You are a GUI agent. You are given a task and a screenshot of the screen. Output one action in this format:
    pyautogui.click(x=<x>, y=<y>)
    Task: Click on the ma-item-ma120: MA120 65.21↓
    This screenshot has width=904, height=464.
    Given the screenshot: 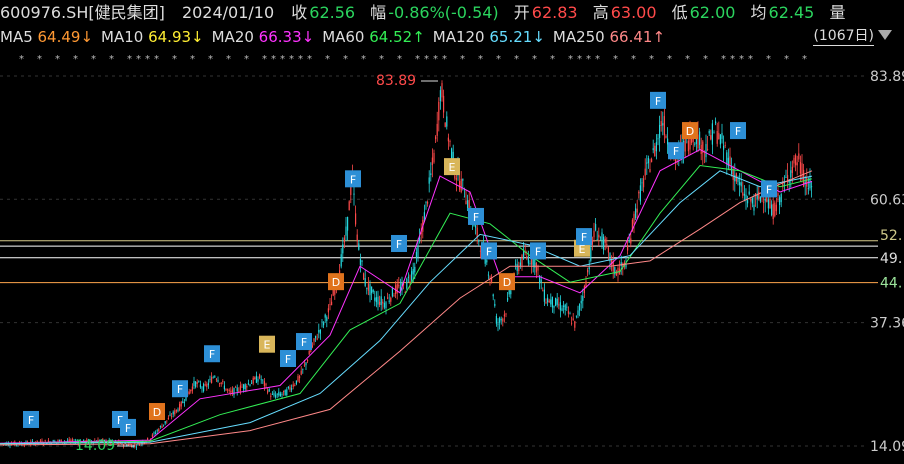 What is the action you would take?
    pyautogui.click(x=489, y=37)
    